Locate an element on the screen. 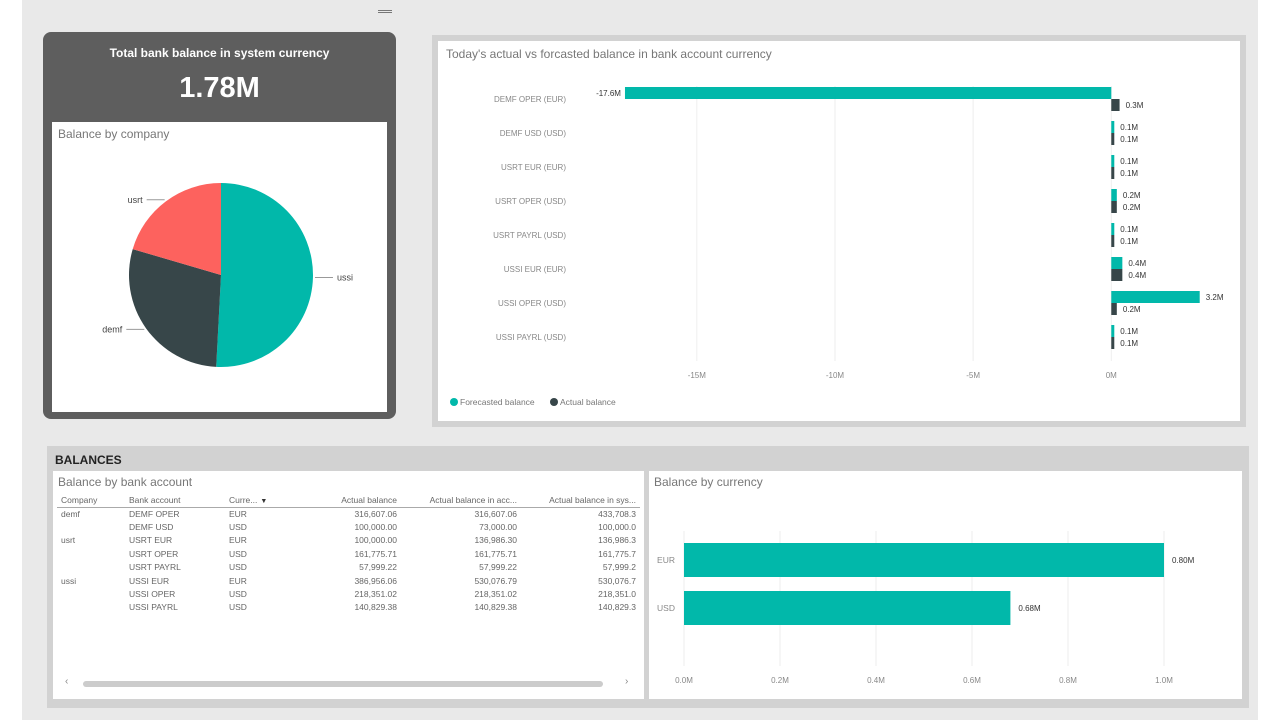 This screenshot has width=1280, height=720. legend-marker-forecasted-balance is located at coordinates (454, 402).